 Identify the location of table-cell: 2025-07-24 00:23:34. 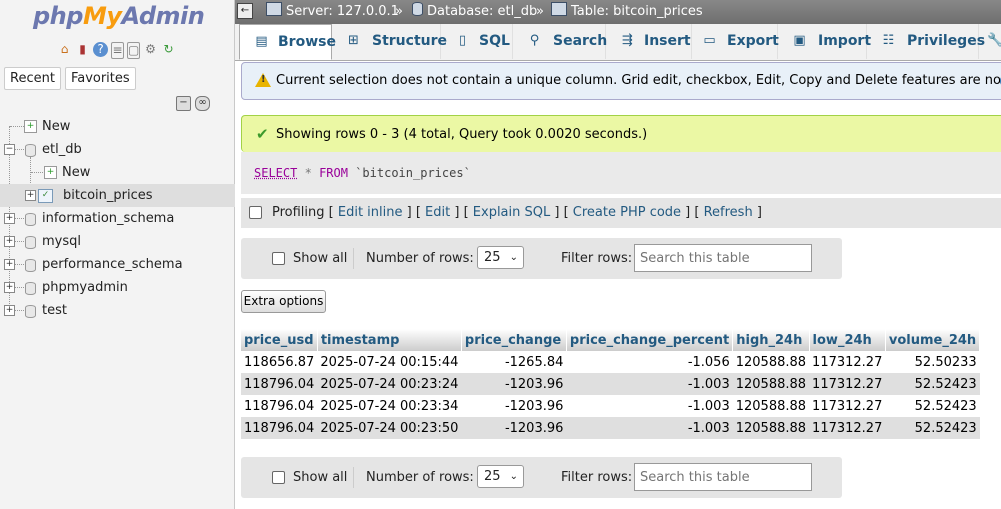
(389, 406).